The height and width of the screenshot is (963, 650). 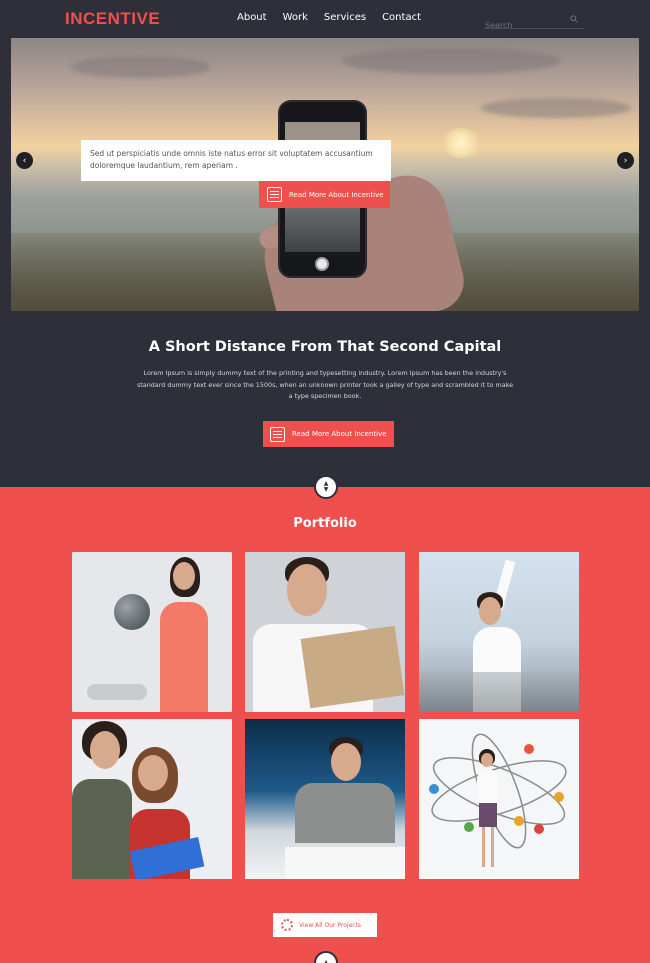 I want to click on shutter-icon, so click(x=322, y=264).